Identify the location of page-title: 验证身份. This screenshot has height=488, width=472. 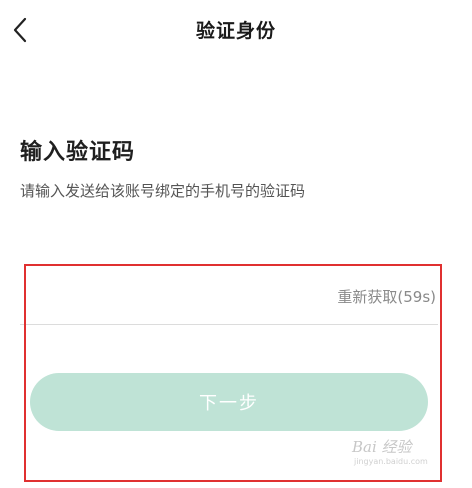
(235, 31).